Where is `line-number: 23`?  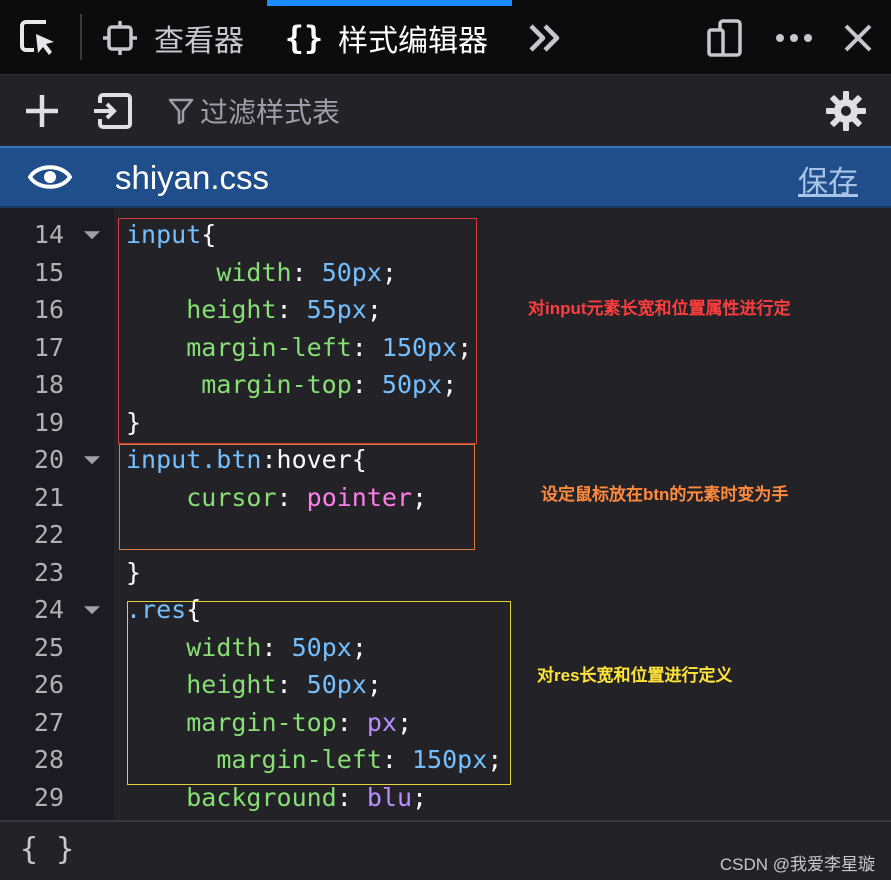
line-number: 23 is located at coordinates (48, 572).